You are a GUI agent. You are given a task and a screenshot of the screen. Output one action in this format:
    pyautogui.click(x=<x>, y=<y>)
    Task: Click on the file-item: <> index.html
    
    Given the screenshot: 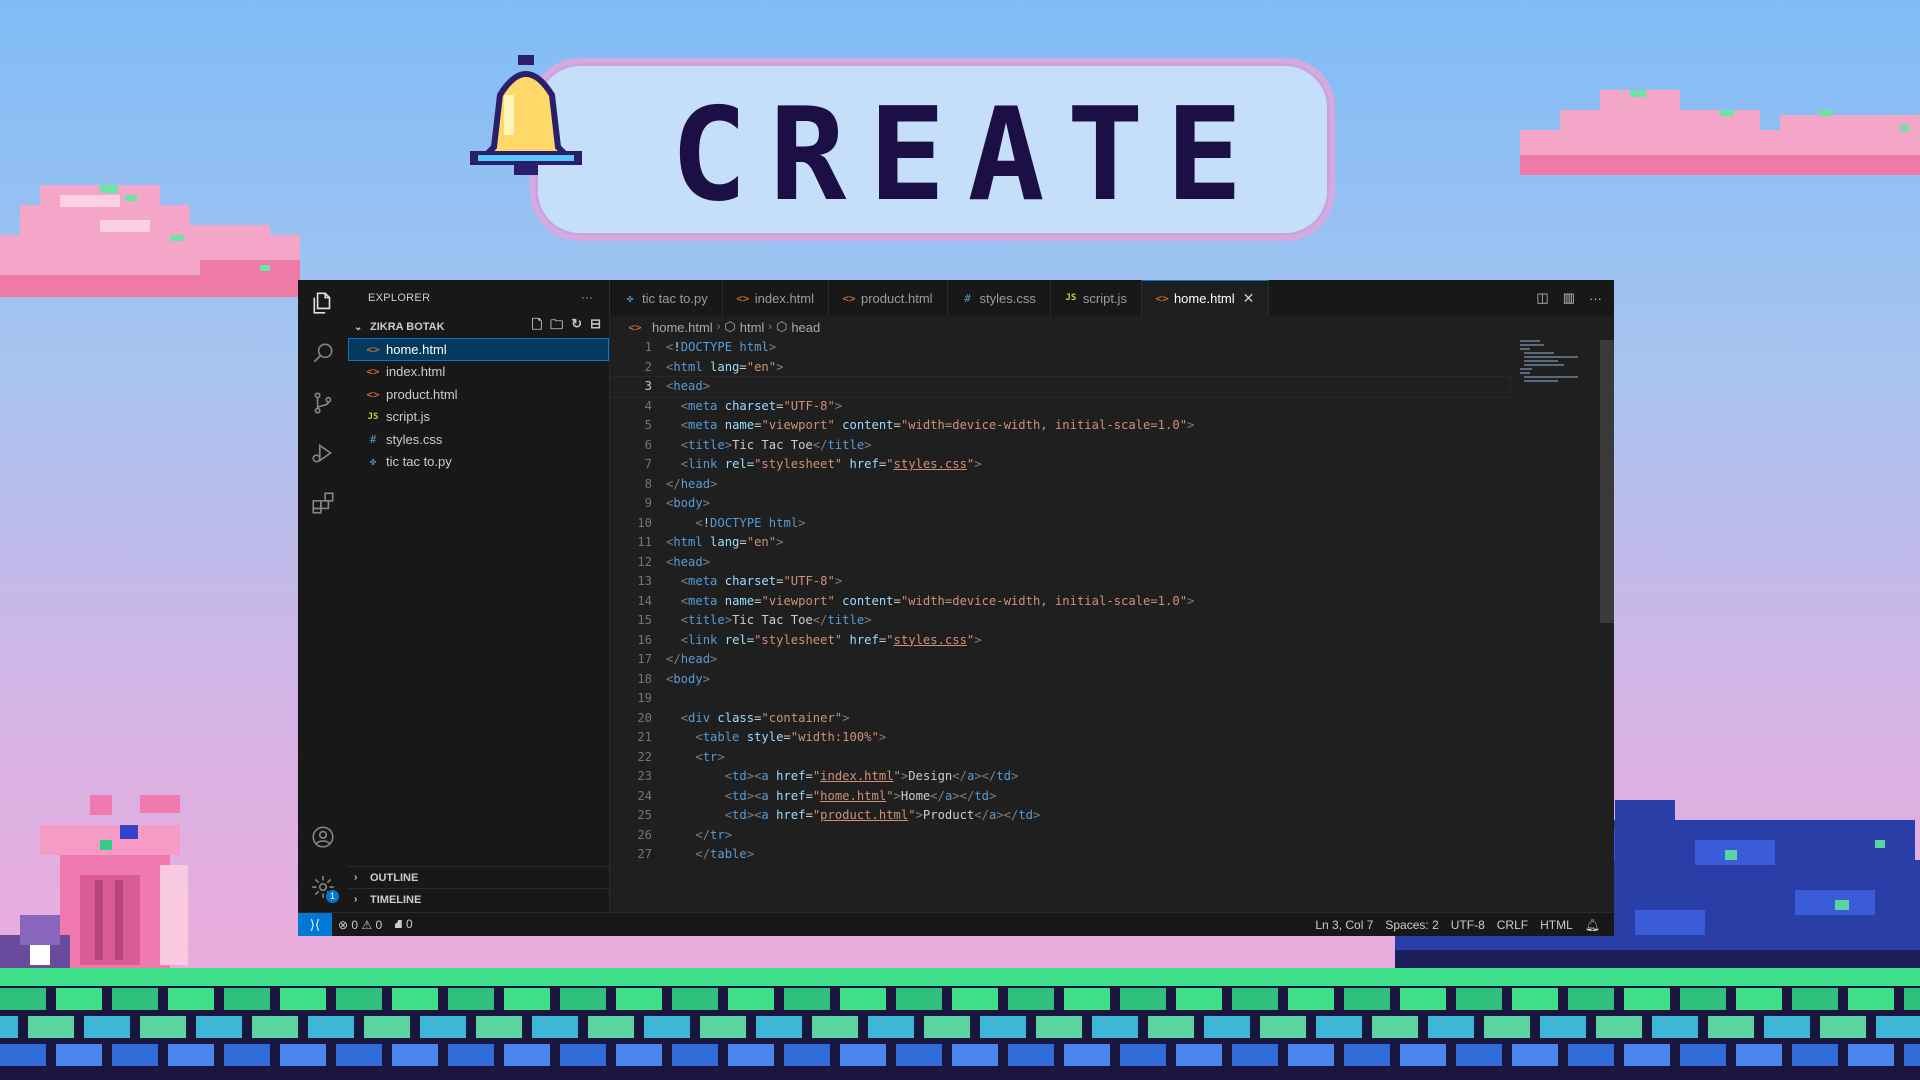 What is the action you would take?
    pyautogui.click(x=478, y=372)
    